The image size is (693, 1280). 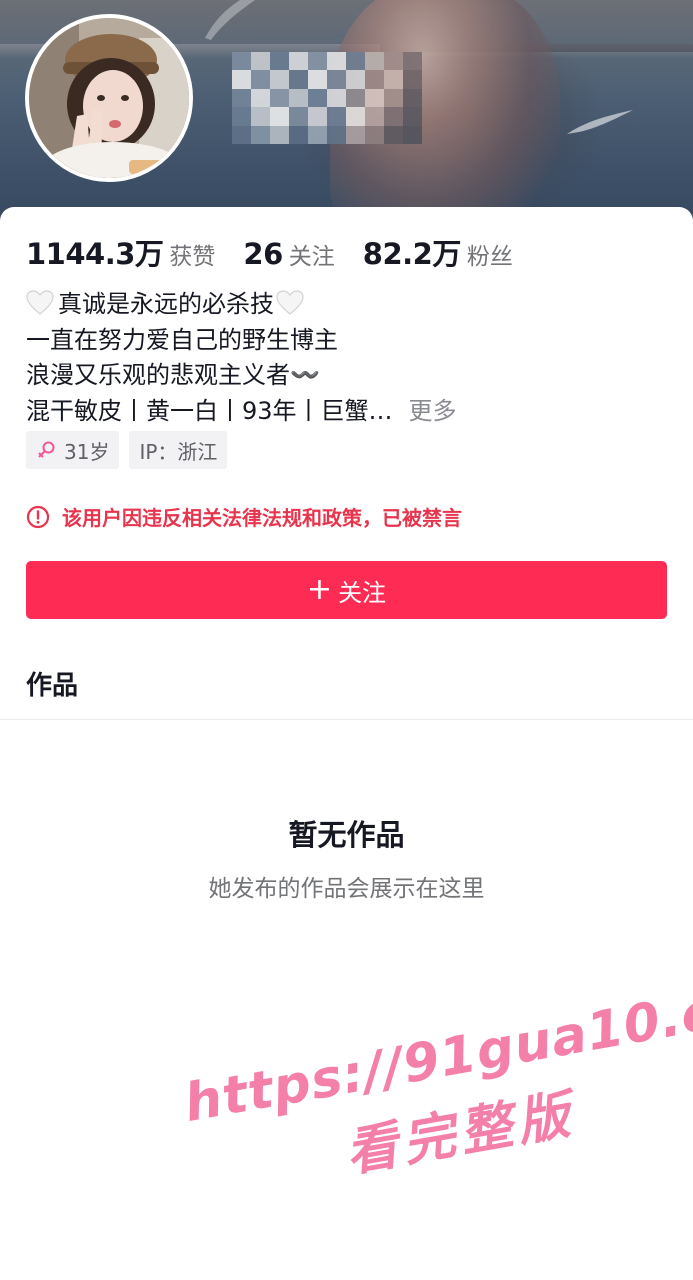 What do you see at coordinates (489, 257) in the screenshot?
I see `stat-followers-label: 粉丝` at bounding box center [489, 257].